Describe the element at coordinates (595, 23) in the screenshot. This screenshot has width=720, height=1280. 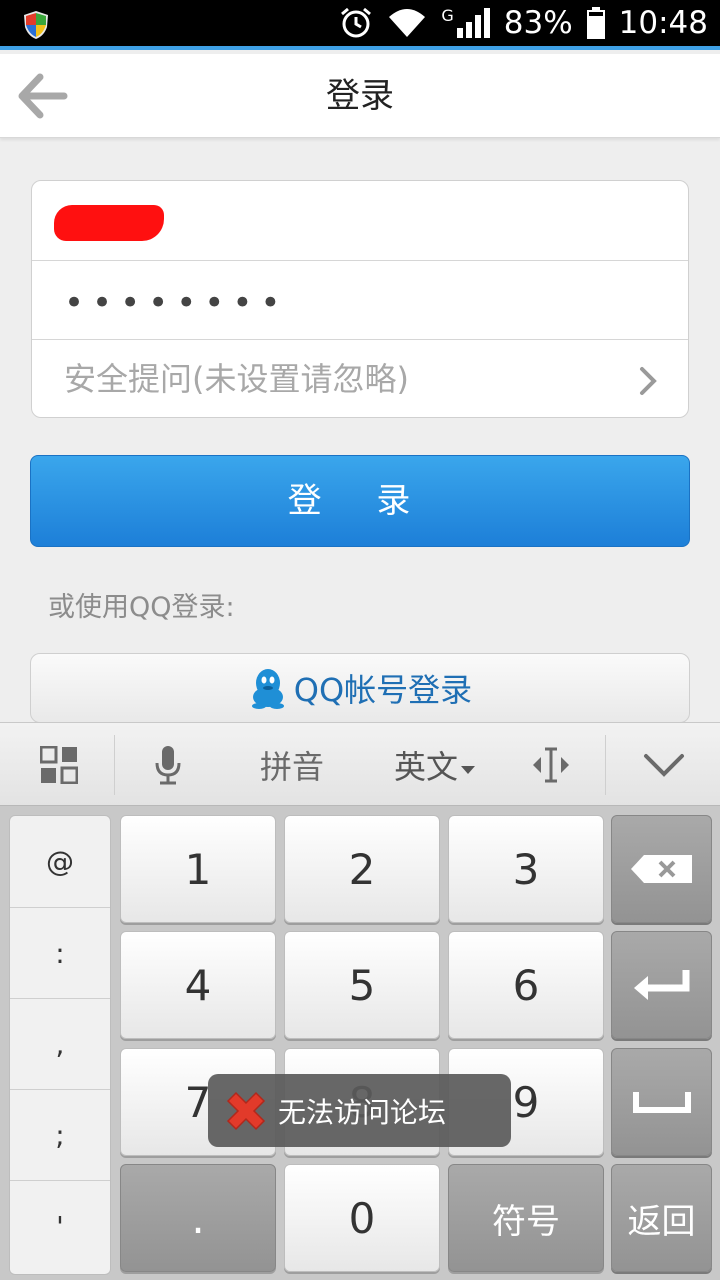
I see `battery-icon` at that location.